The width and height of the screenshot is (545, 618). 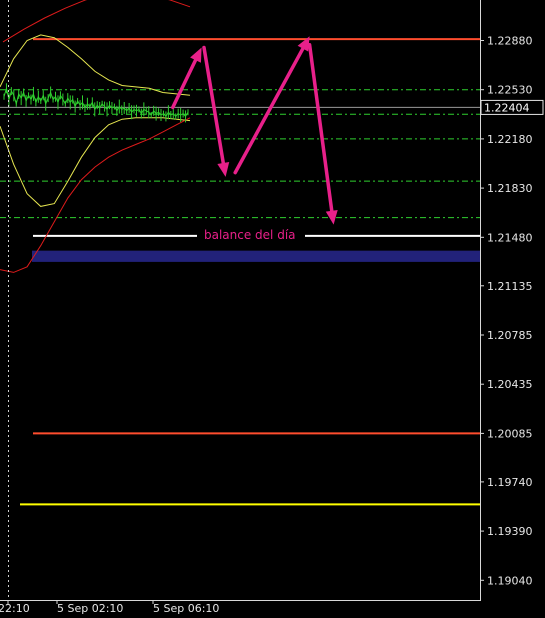 What do you see at coordinates (510, 237) in the screenshot?
I see `y-tick-label: 1.21480` at bounding box center [510, 237].